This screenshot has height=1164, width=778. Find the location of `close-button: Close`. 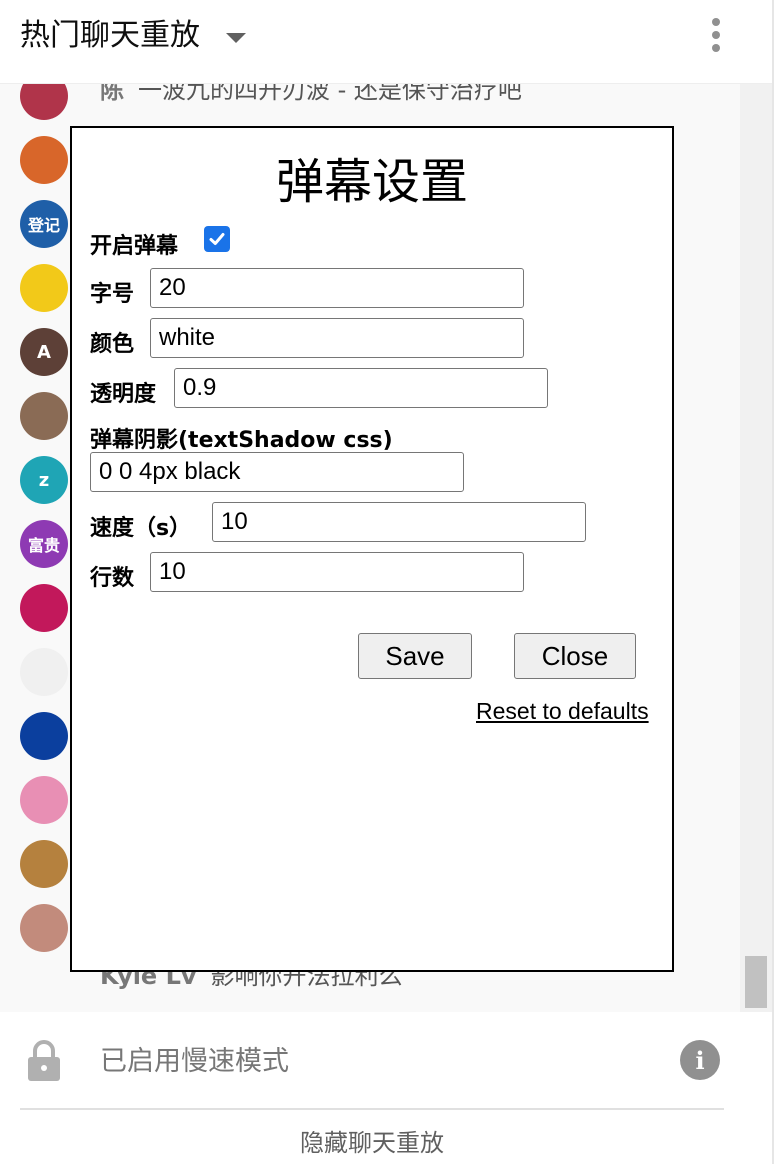

close-button: Close is located at coordinates (575, 656).